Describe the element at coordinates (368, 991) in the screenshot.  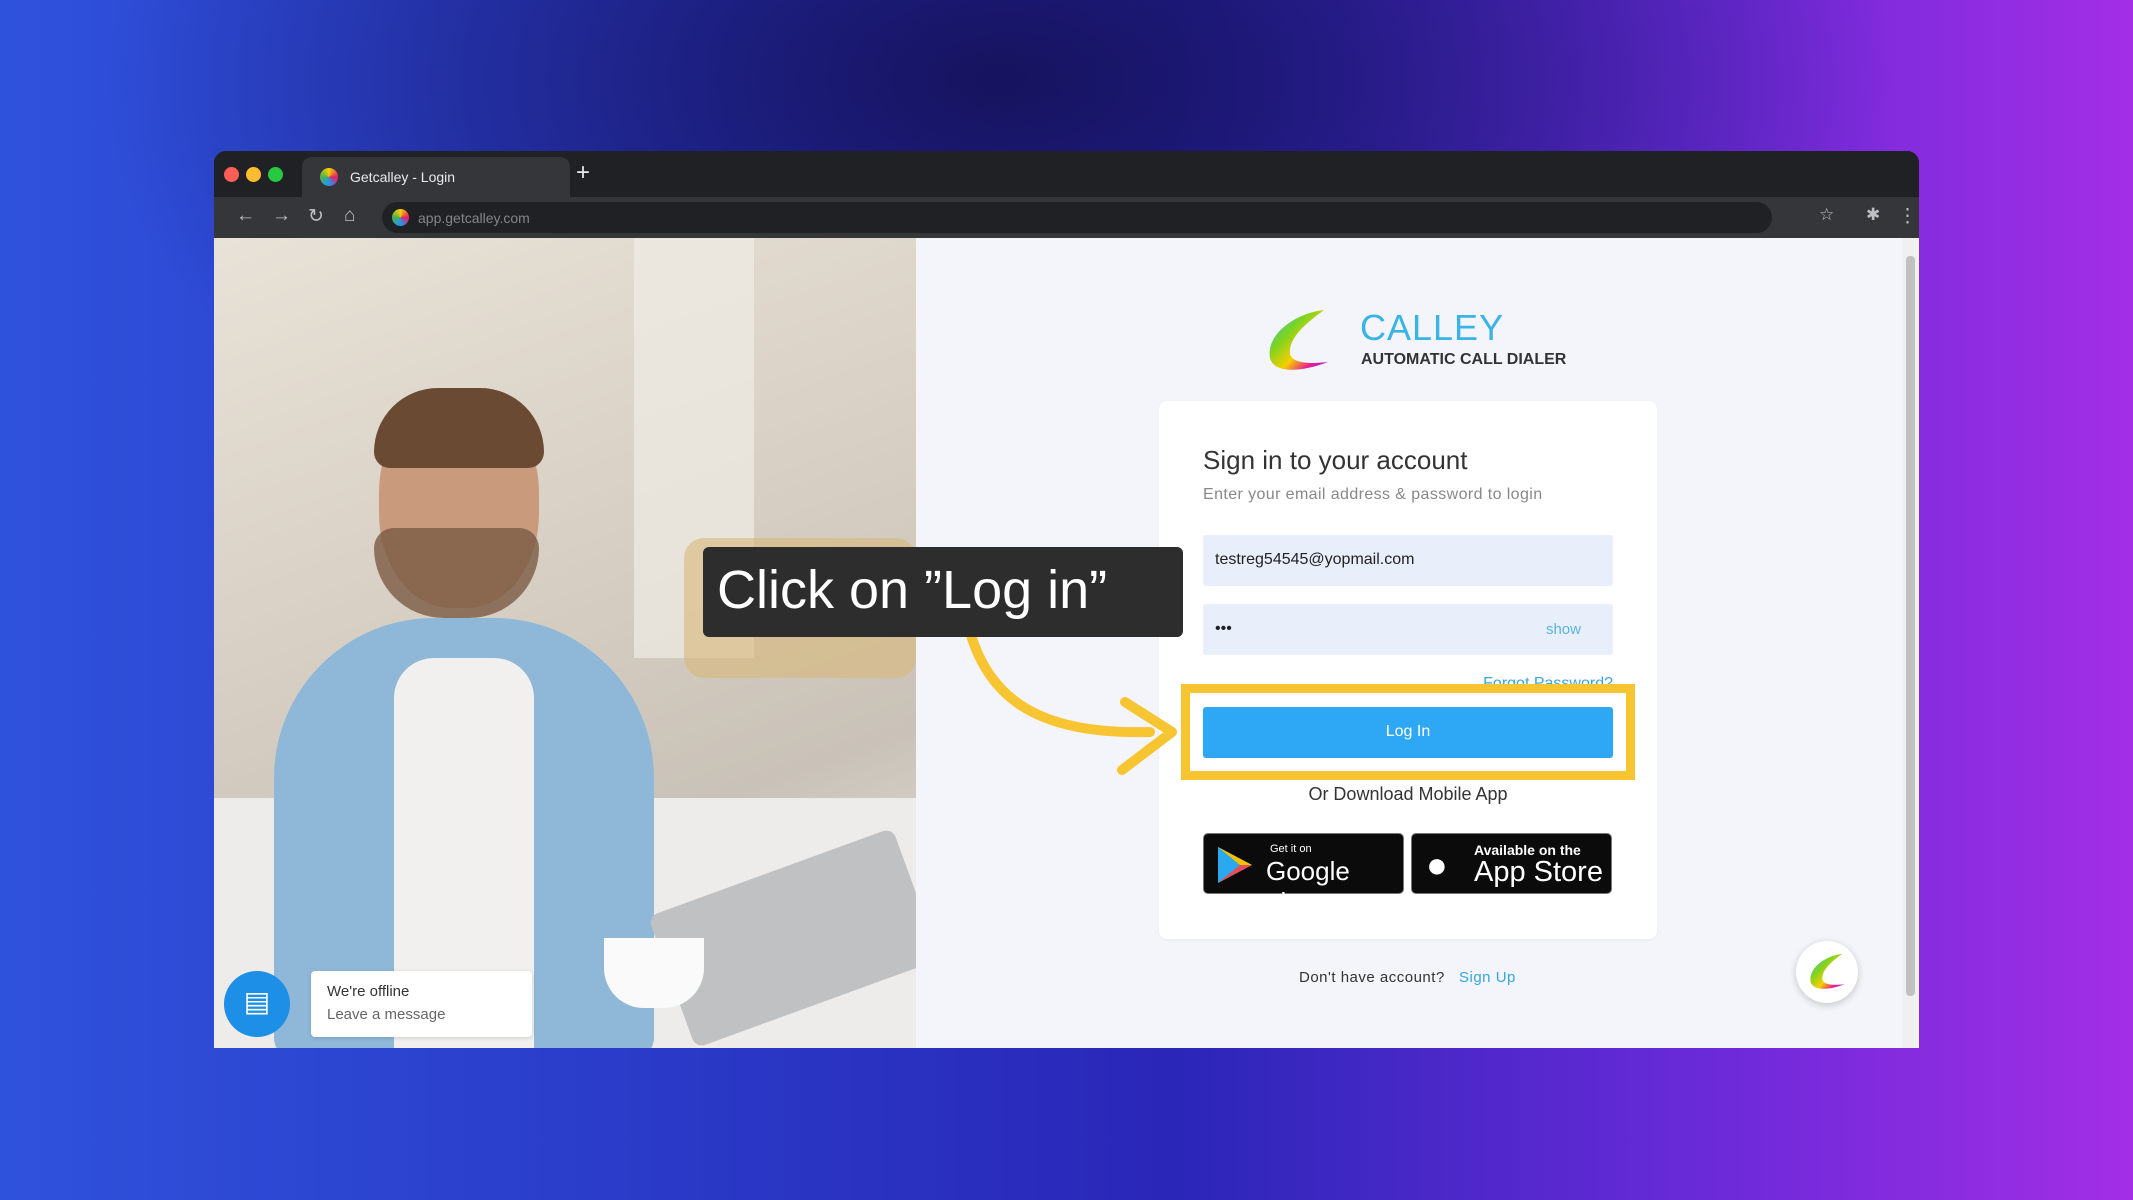
I see `chat-status: We're offline` at that location.